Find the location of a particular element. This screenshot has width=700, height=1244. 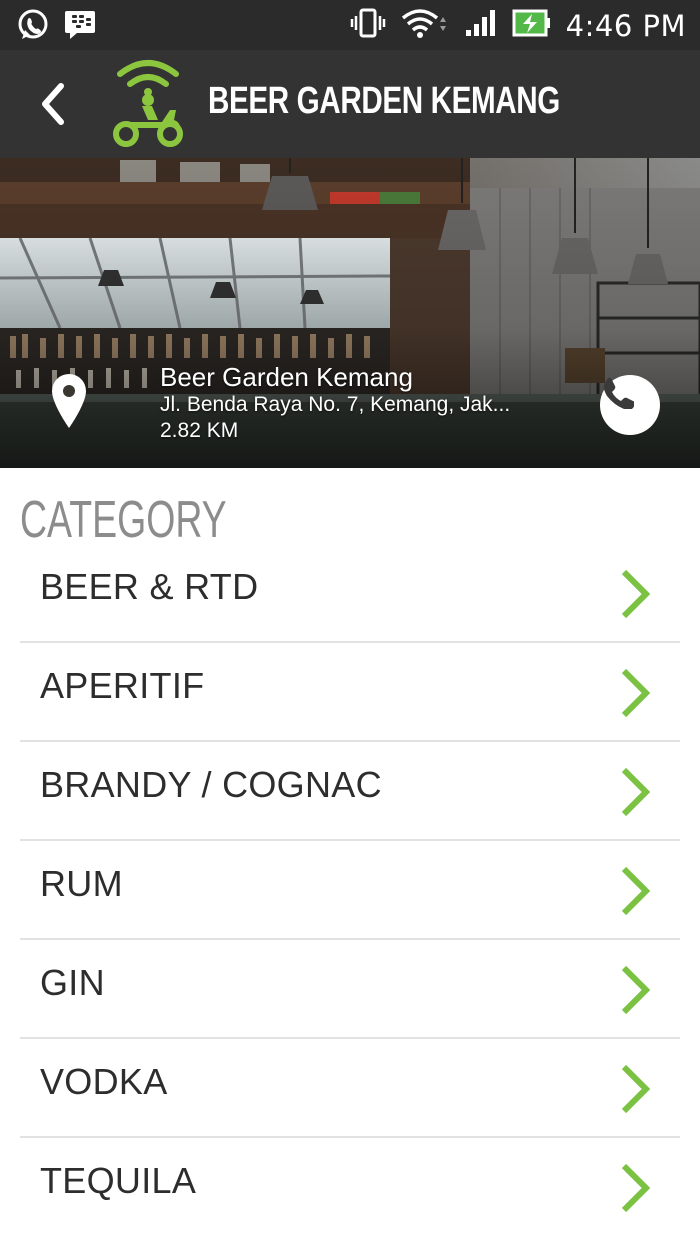

app-header: BEER GARDEN KEMANG is located at coordinates (350, 104).